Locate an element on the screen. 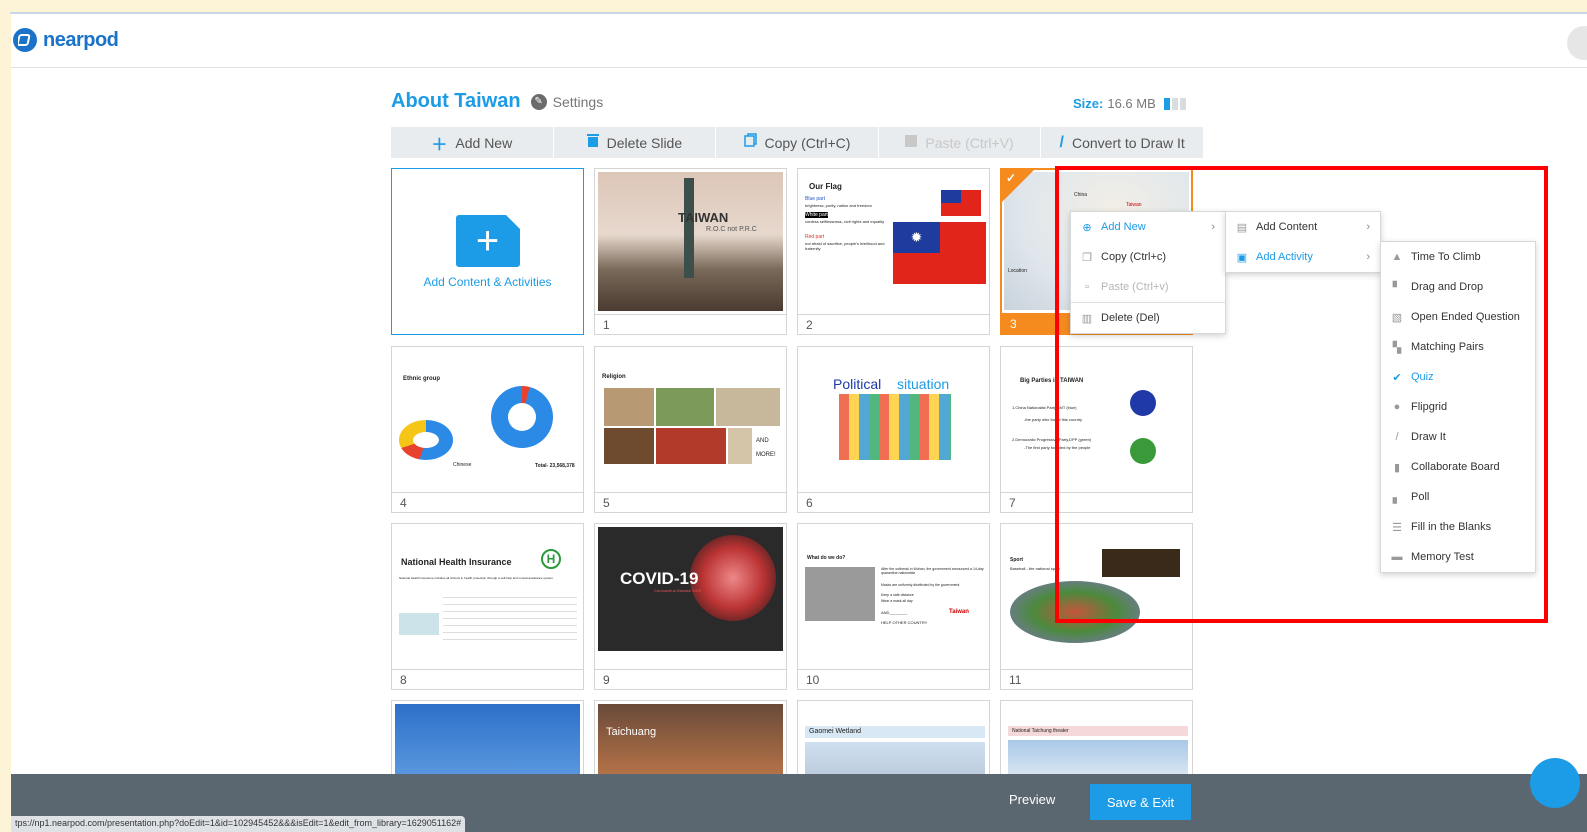 Image resolution: width=1587 pixels, height=832 pixels. activity-drag-and-drop: ▘ Drag and Drop is located at coordinates (1458, 287).